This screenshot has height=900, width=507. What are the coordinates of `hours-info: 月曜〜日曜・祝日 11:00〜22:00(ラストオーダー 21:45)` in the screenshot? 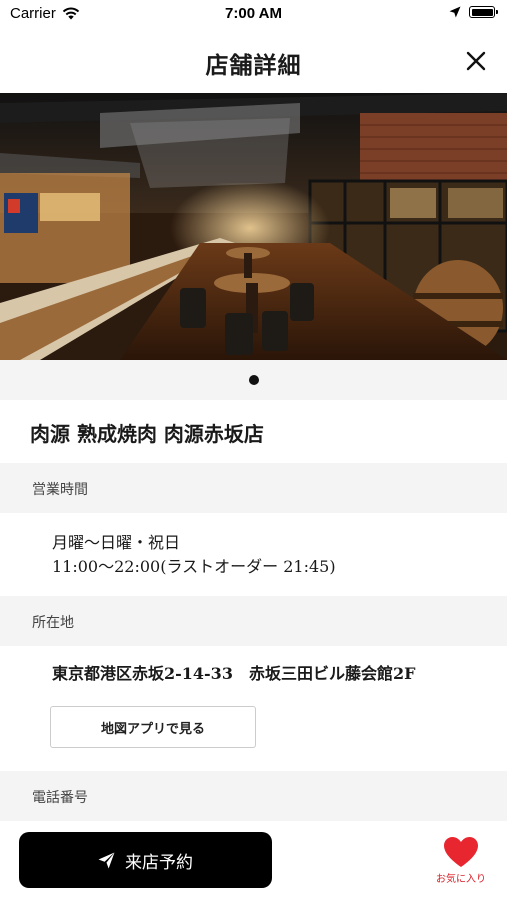 It's located at (194, 555).